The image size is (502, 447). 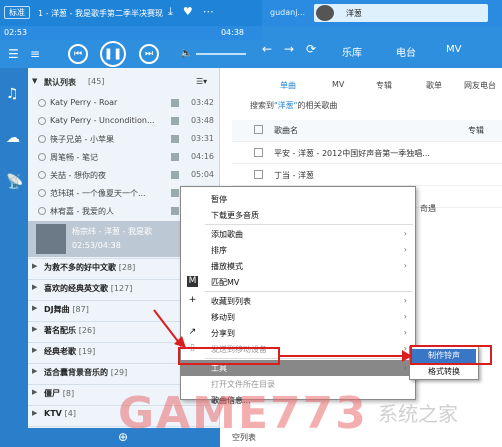 What do you see at coordinates (13, 54) in the screenshot?
I see `list-icon: ☰` at bounding box center [13, 54].